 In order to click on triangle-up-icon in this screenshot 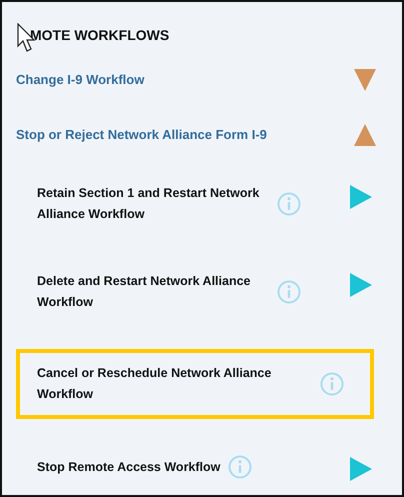, I will do `click(365, 135)`.